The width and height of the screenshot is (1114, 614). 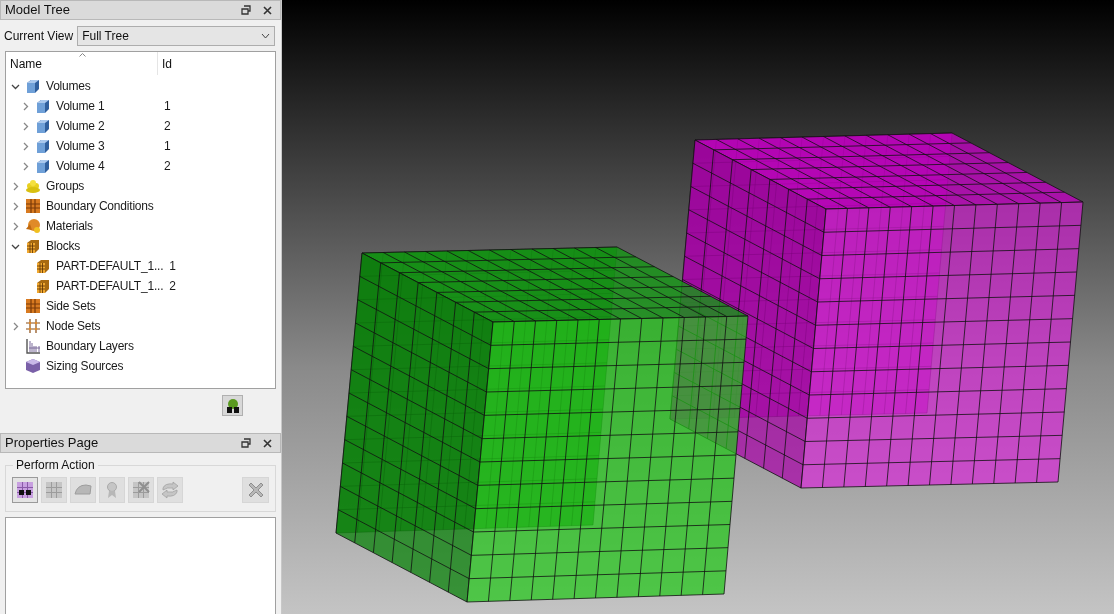 I want to click on column-header: Id, so click(x=165, y=63).